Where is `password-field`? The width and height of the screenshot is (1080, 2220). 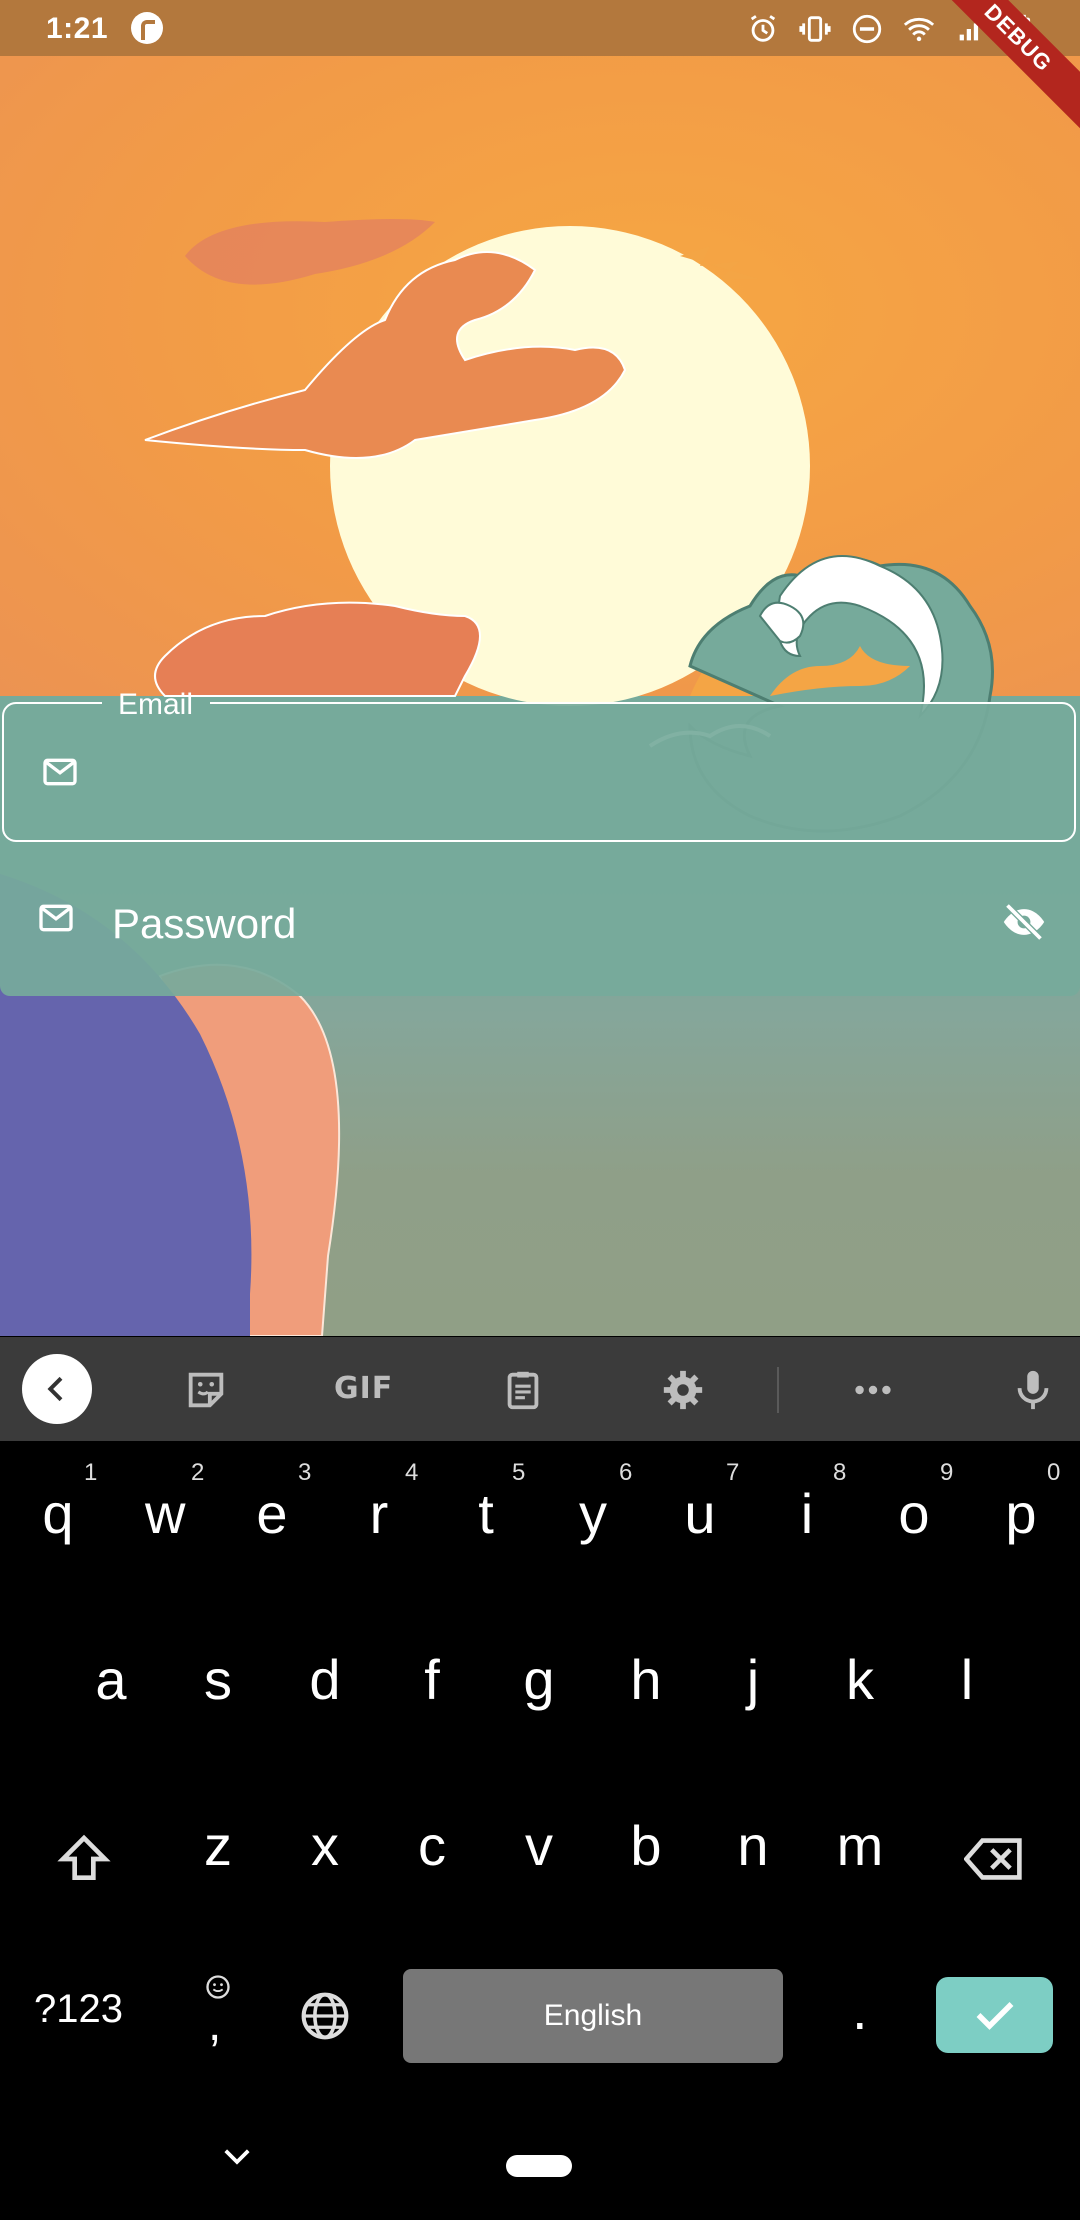 password-field is located at coordinates (540, 922).